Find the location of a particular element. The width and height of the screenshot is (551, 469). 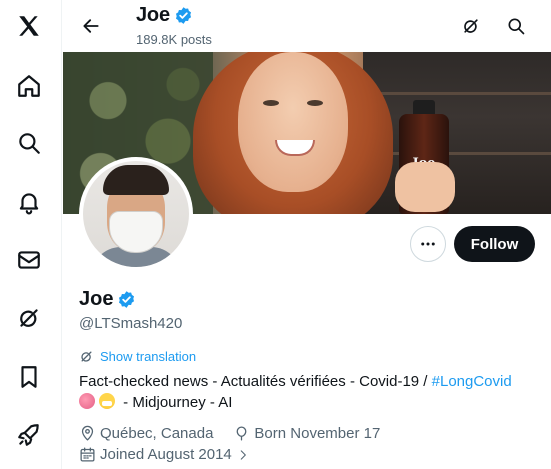

avatar-hair is located at coordinates (136, 180).